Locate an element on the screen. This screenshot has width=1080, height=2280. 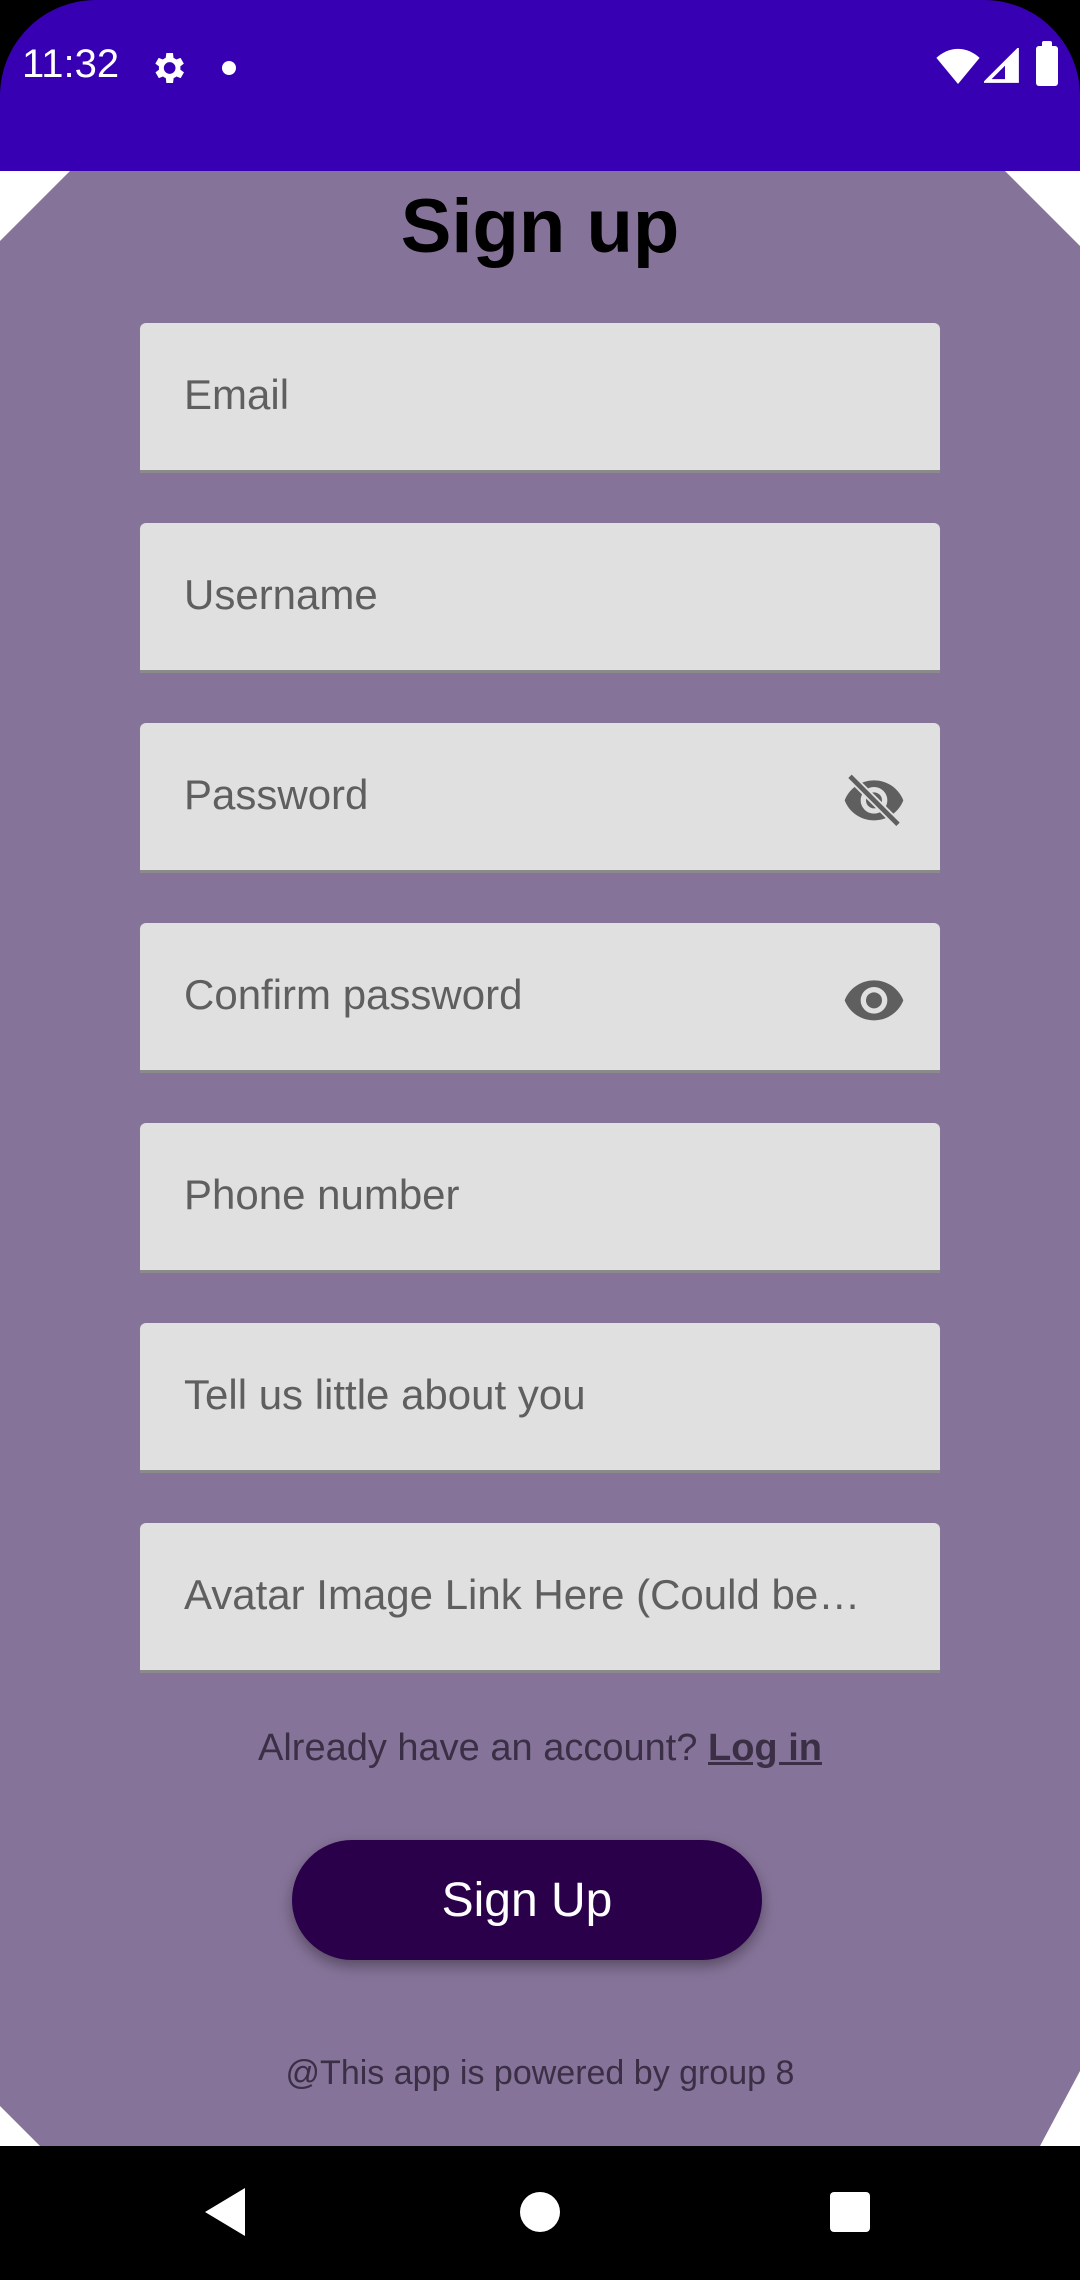
login-prompt: Already have an account? Log in is located at coordinates (540, 1748).